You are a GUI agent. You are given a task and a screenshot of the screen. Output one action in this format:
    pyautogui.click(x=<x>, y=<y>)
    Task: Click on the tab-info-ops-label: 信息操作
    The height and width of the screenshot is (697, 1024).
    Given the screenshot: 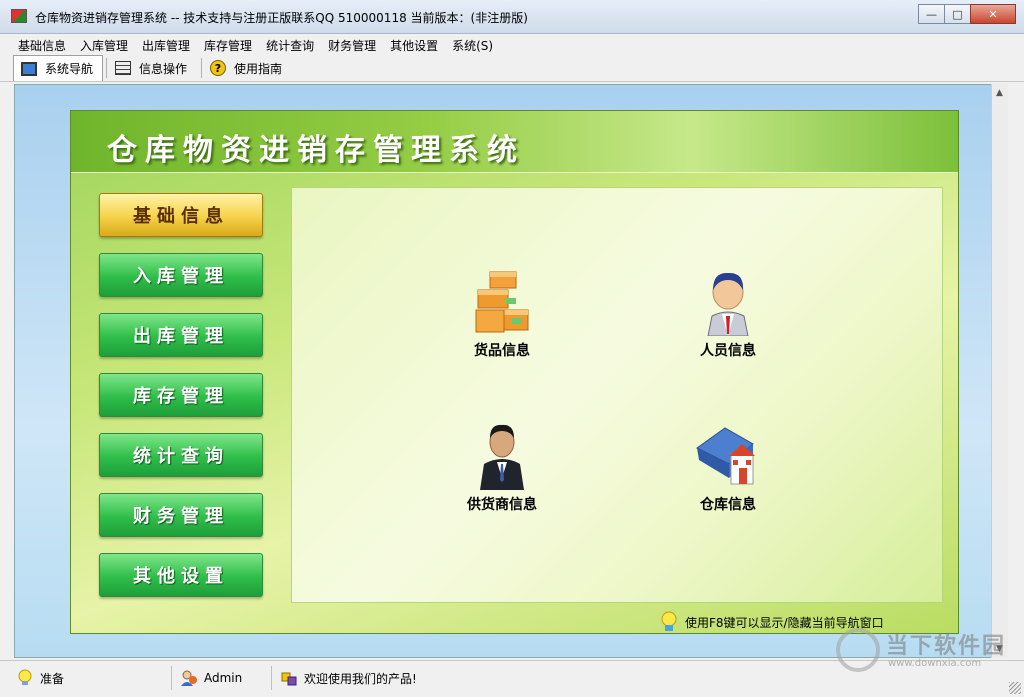 What is the action you would take?
    pyautogui.click(x=163, y=68)
    